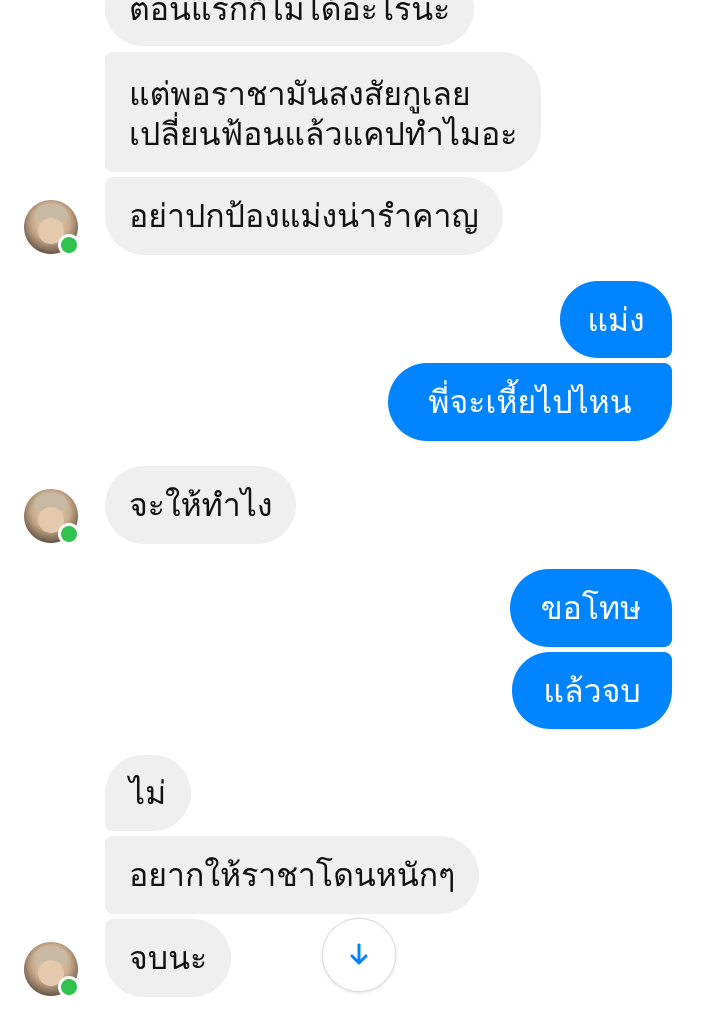  I want to click on message-text: พี่จะเหี้ยไปไหน, so click(530, 402).